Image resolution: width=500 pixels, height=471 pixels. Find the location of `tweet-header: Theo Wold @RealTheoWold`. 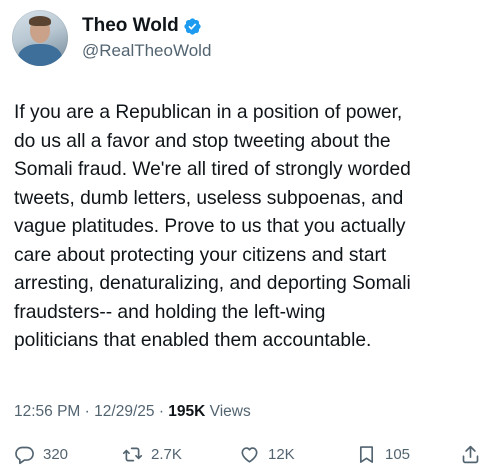

tweet-header: Theo Wold @RealTheoWold is located at coordinates (111, 38).